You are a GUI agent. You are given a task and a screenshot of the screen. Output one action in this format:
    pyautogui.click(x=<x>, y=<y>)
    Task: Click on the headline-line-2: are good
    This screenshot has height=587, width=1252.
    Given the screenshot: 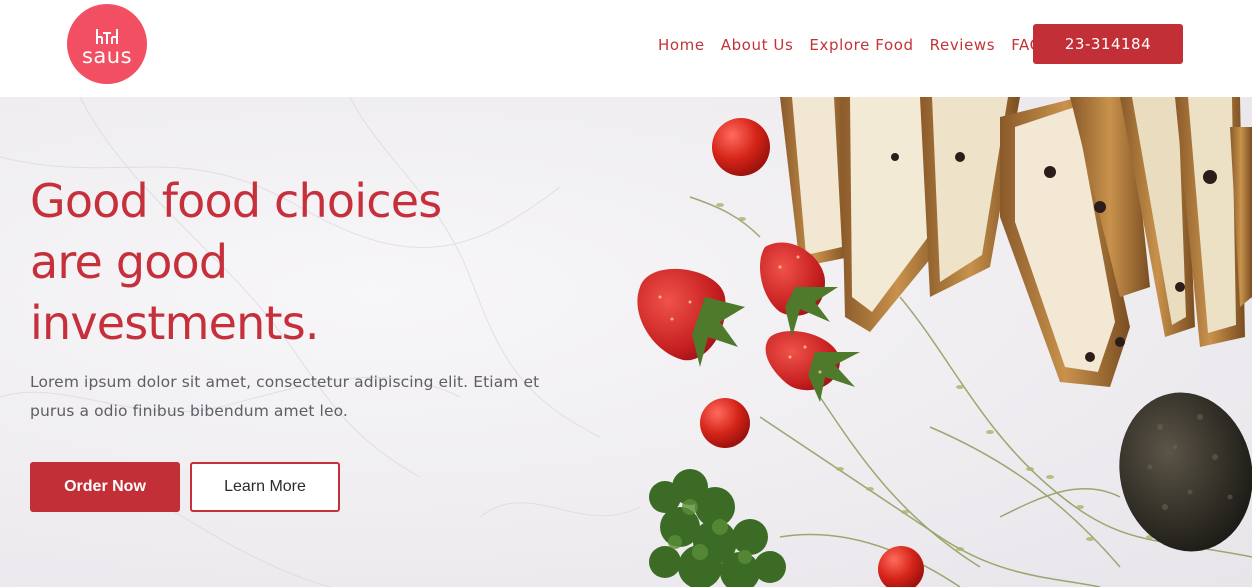 What is the action you would take?
    pyautogui.click(x=129, y=262)
    